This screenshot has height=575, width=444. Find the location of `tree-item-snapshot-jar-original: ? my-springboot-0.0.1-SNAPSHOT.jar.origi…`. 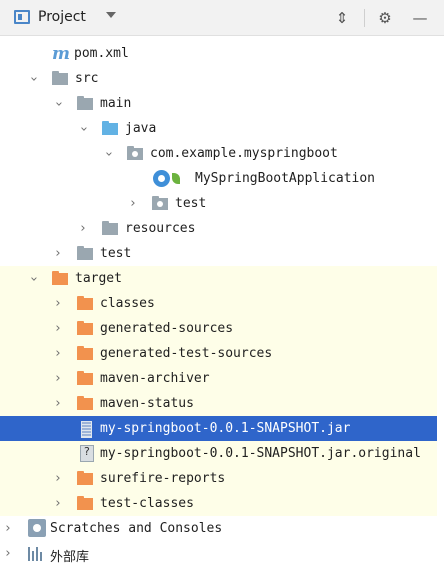

tree-item-snapshot-jar-original: ? my-springboot-0.0.1-SNAPSHOT.jar.origi… is located at coordinates (218, 453).